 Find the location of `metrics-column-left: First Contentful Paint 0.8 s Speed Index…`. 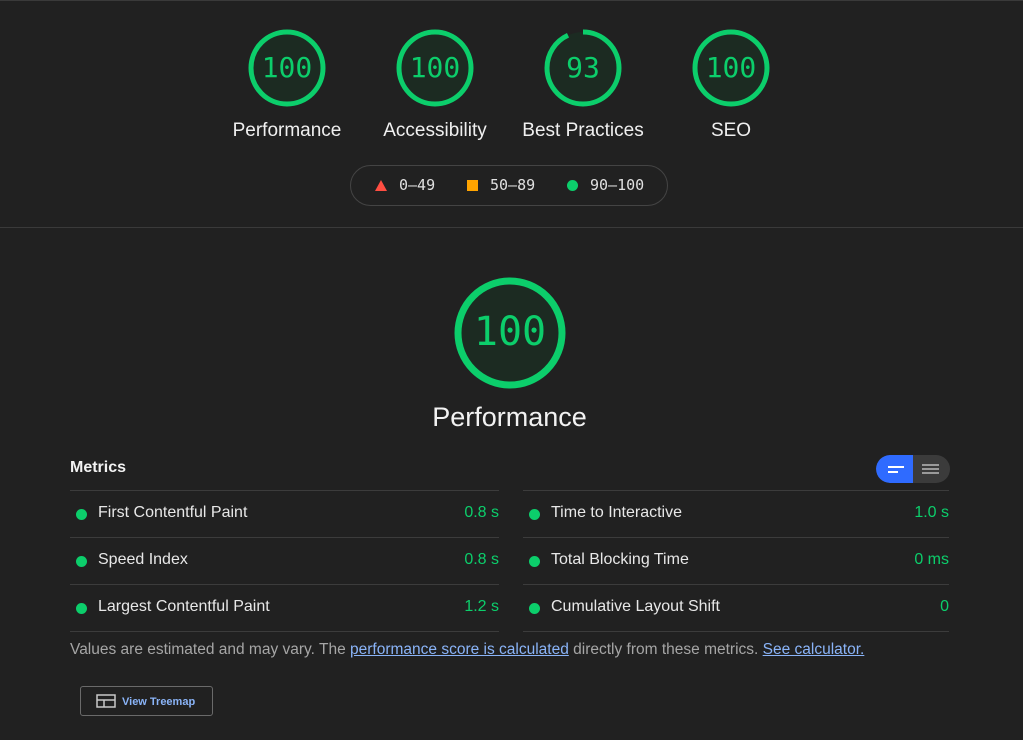

metrics-column-left: First Contentful Paint 0.8 s Speed Index… is located at coordinates (284, 561).